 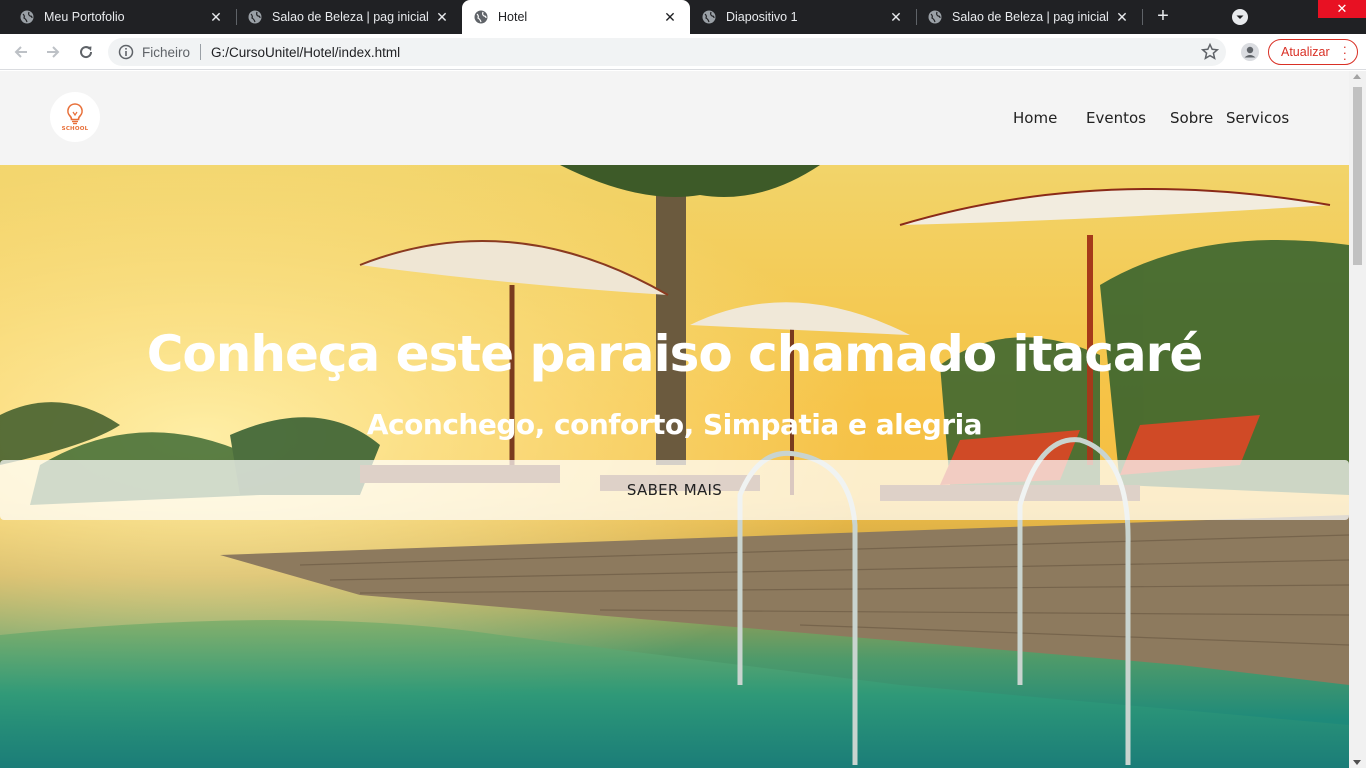 What do you see at coordinates (1142, 17) in the screenshot?
I see `tab-separator` at bounding box center [1142, 17].